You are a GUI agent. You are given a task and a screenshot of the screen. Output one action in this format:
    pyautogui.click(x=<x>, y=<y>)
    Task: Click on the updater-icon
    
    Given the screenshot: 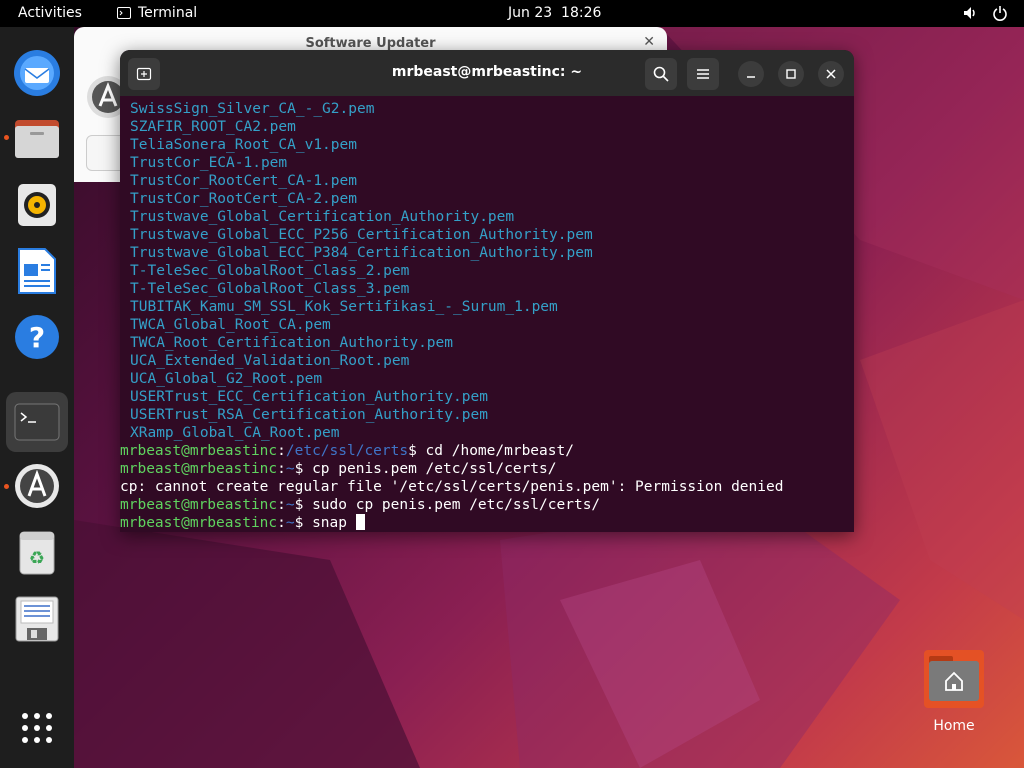 What is the action you would take?
    pyautogui.click(x=37, y=486)
    